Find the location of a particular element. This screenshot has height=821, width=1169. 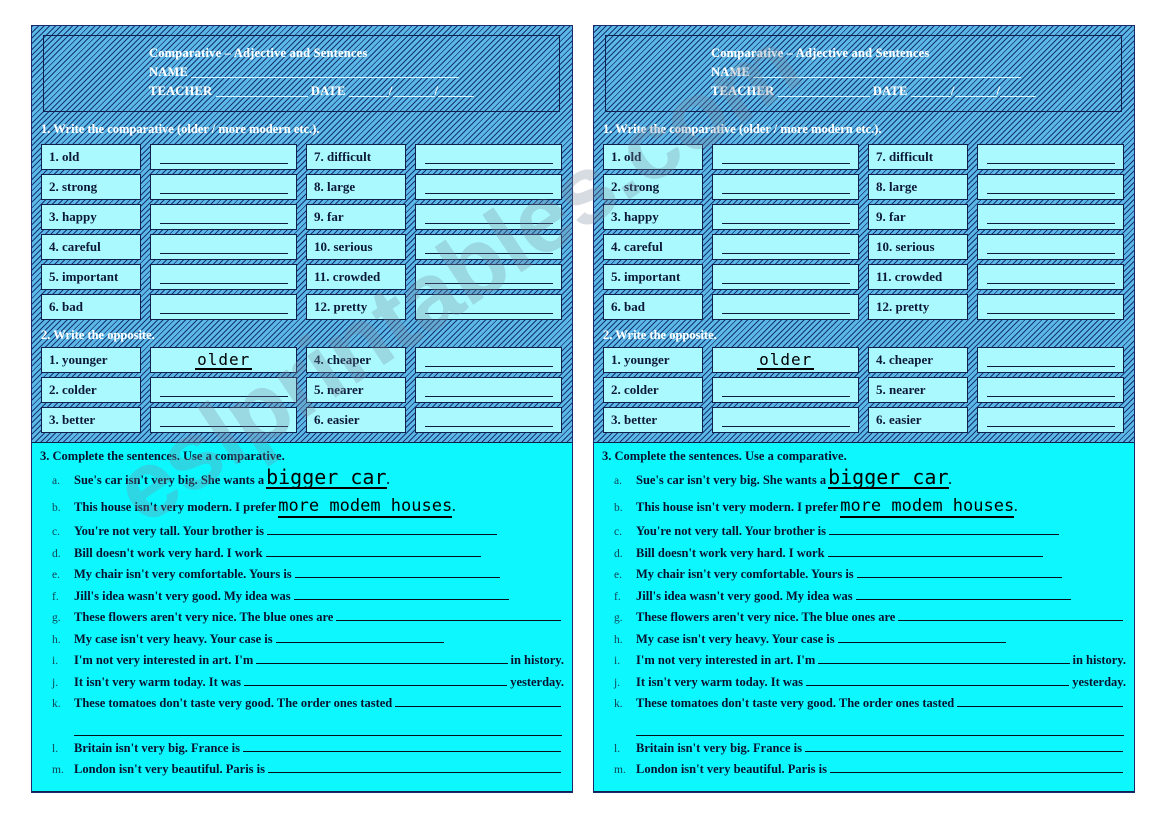

ex1-right-label-5: 11. crowded is located at coordinates (356, 277).